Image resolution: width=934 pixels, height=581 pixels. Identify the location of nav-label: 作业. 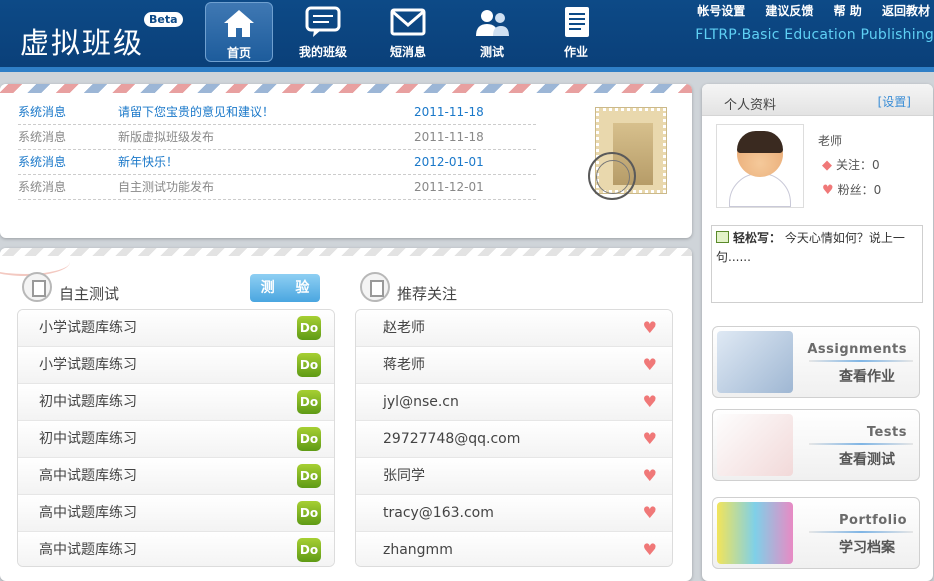
(575, 52).